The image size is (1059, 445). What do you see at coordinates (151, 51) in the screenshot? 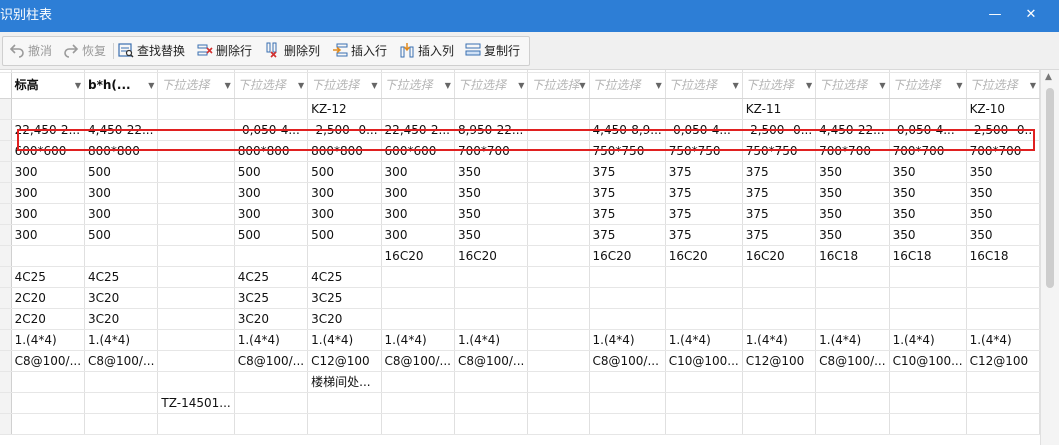
I see `find-replace-button: 查找替换` at bounding box center [151, 51].